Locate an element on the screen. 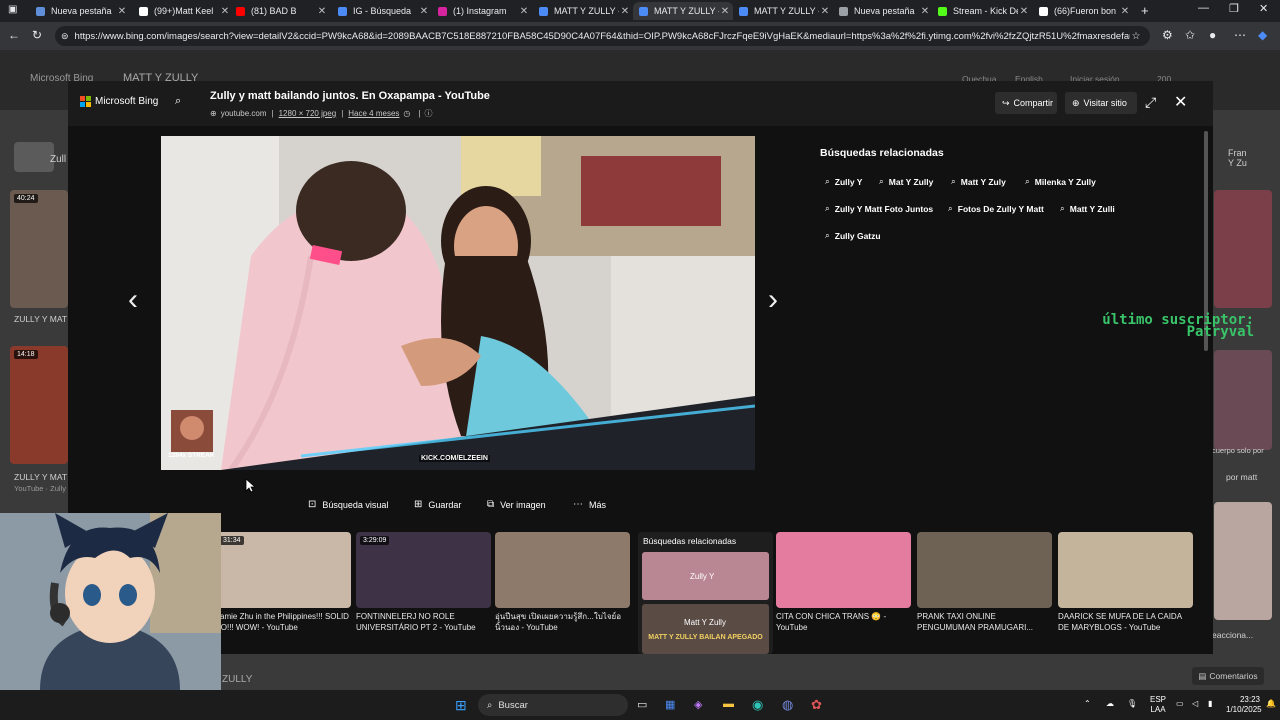 Image resolution: width=1280 pixels, height=720 pixels. related-thumbnail: CITA CON CHICA TRANS 😳 - YouTube is located at coordinates (843, 582).